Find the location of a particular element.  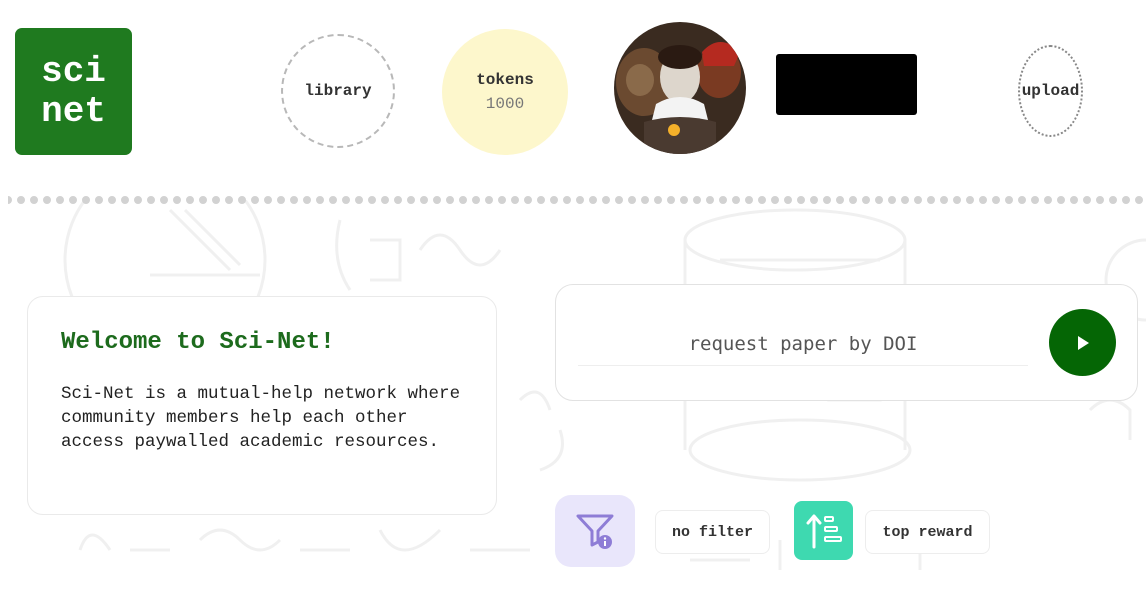

sort-status-chip: top reward is located at coordinates (927, 532).